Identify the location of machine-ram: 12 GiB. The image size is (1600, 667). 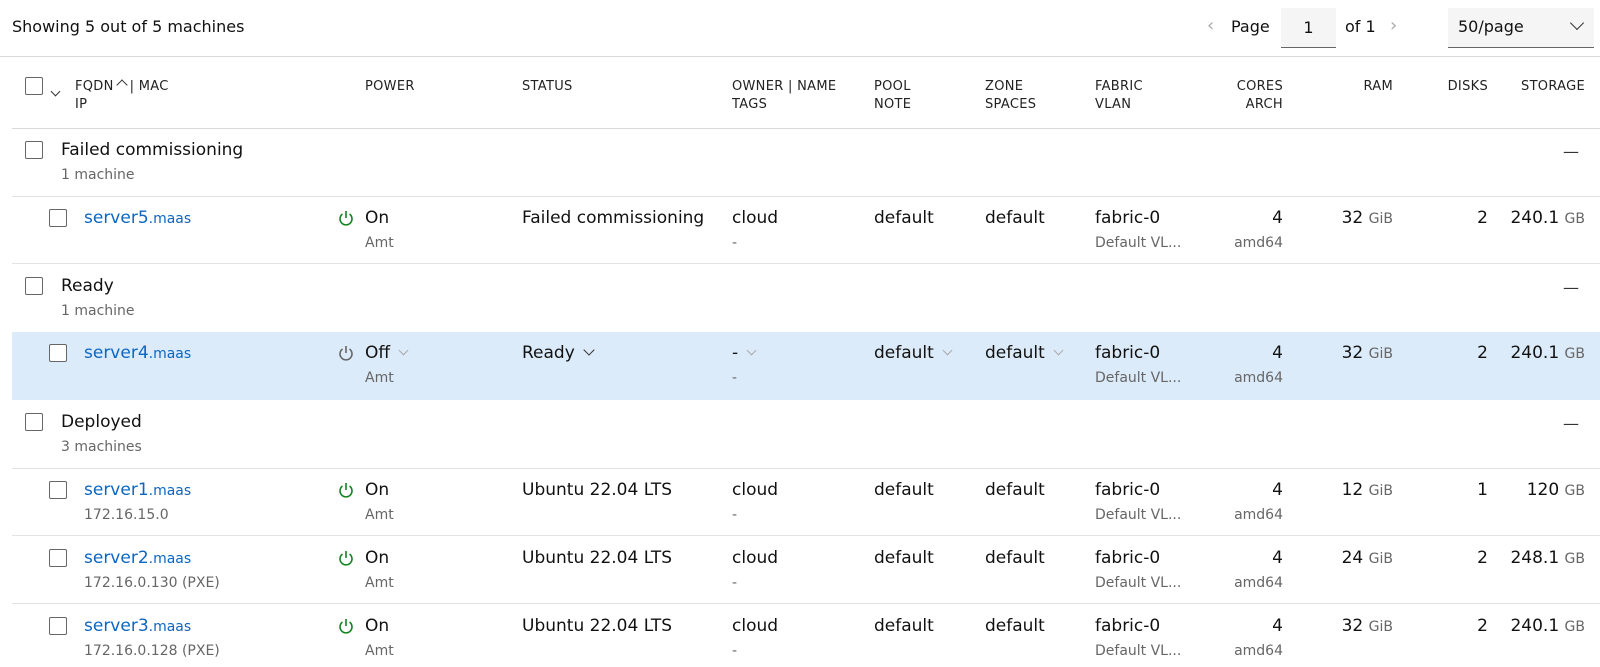
(1367, 490).